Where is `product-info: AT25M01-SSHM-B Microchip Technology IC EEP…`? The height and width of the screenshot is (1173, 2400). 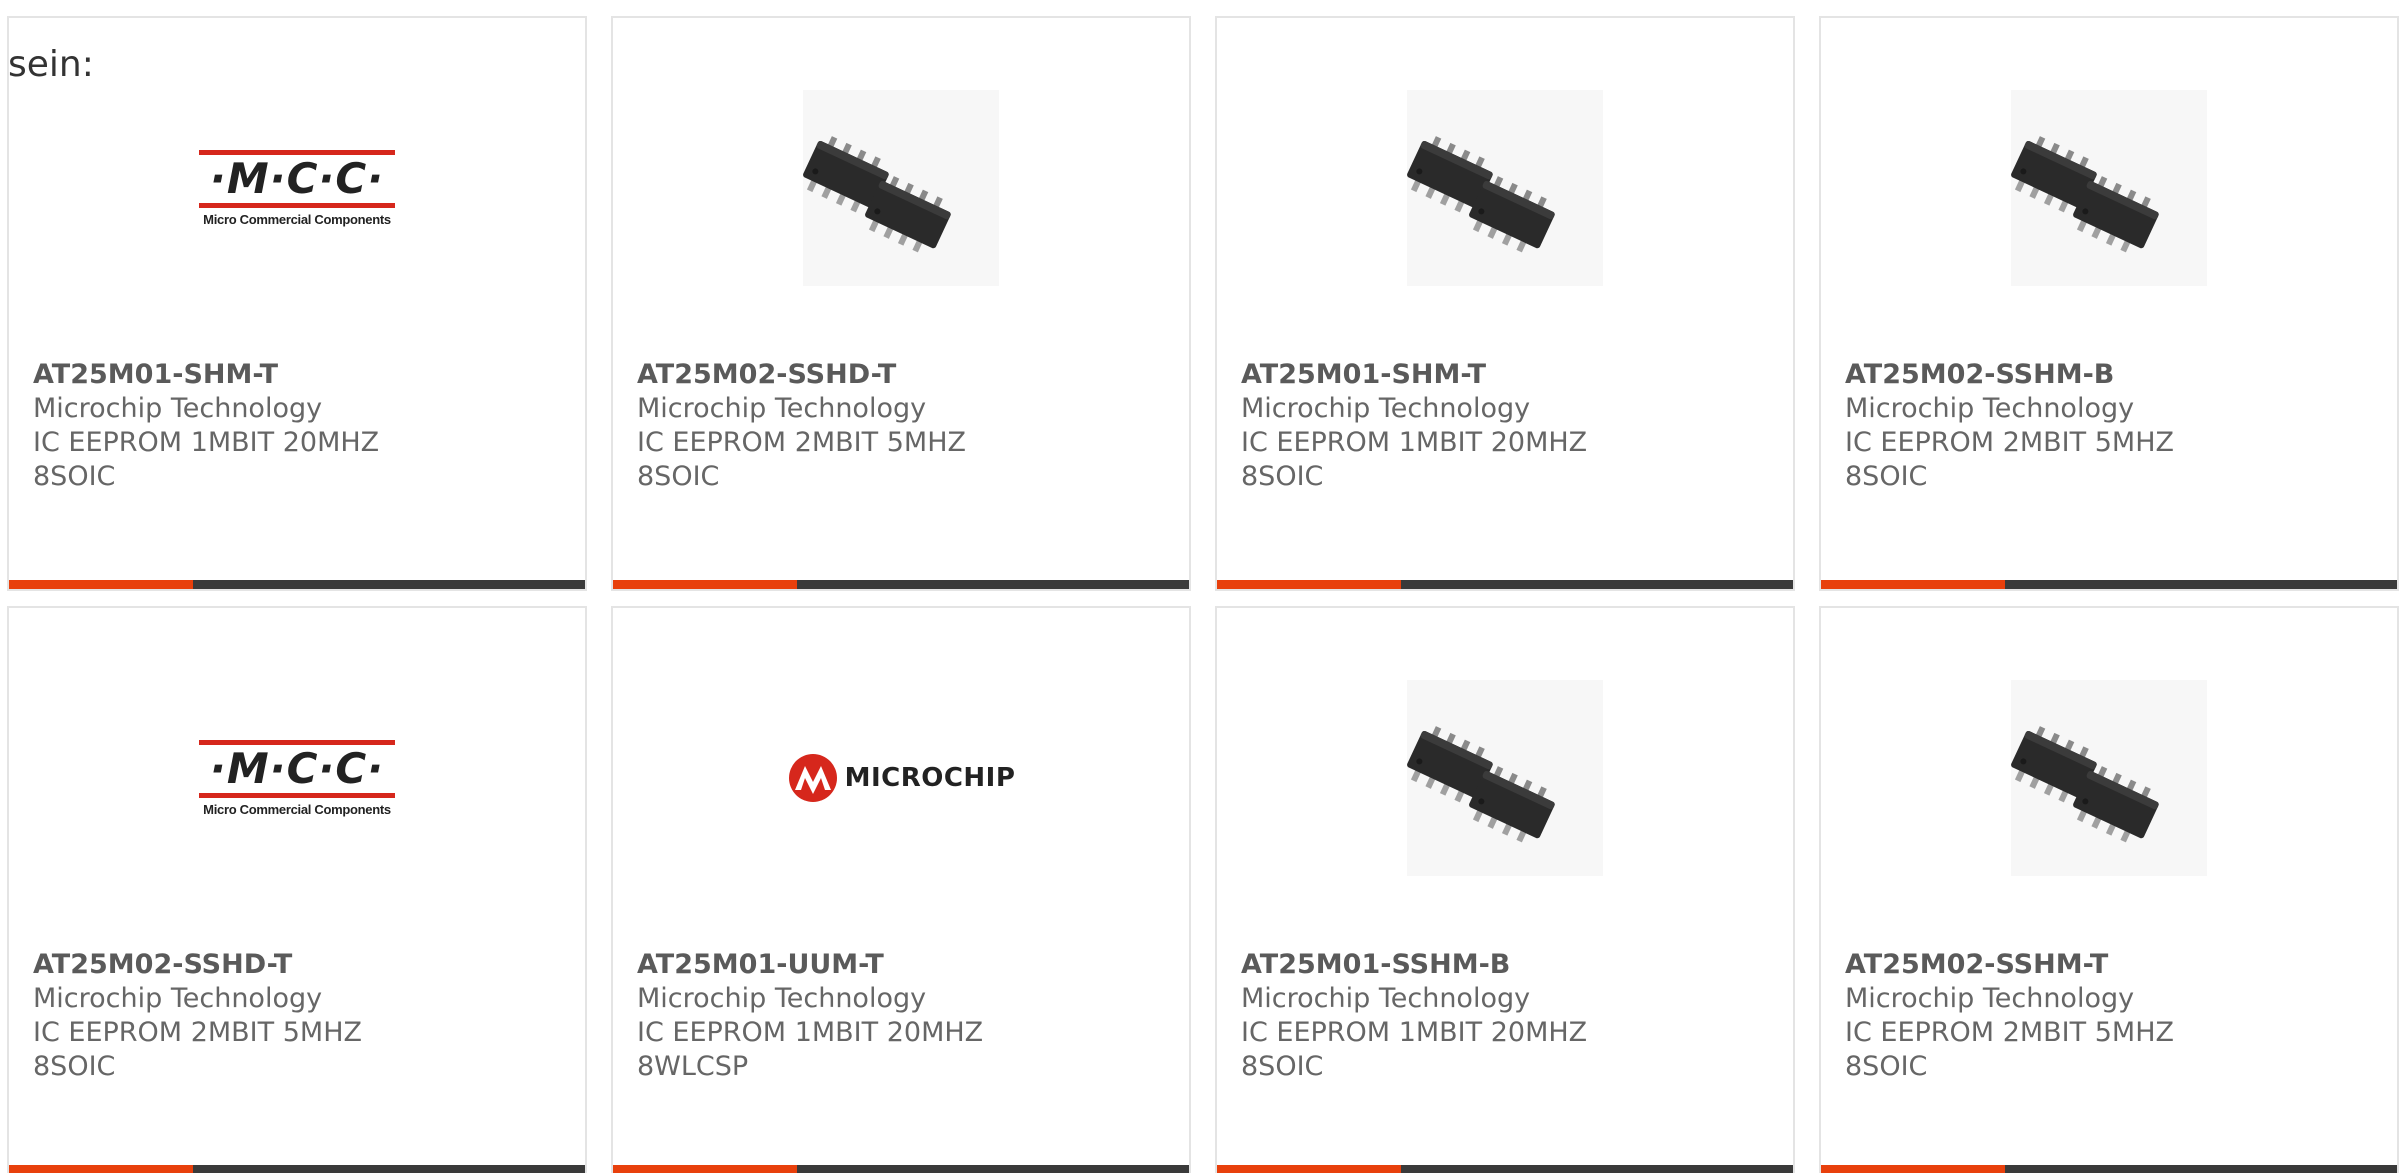
product-info: AT25M01-SSHM-B Microchip Technology IC EEP… is located at coordinates (1505, 1016).